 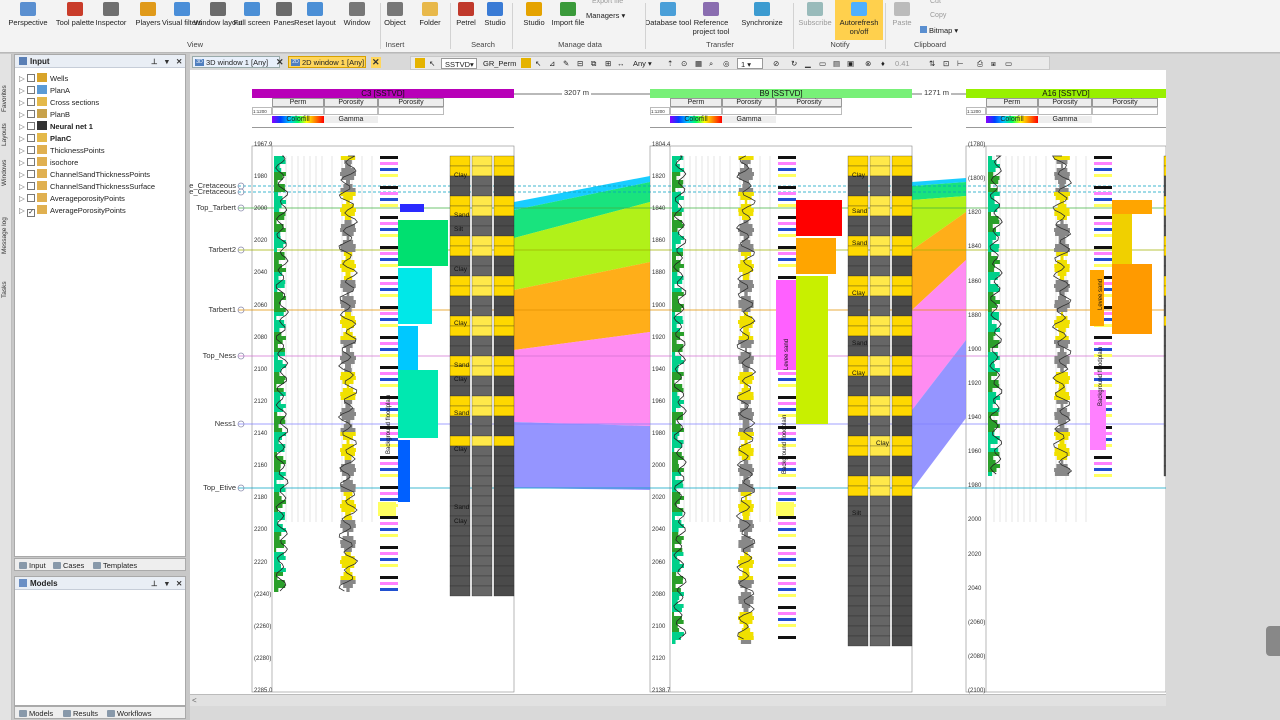 I want to click on zoom-select: 1 ▾, so click(x=750, y=63).